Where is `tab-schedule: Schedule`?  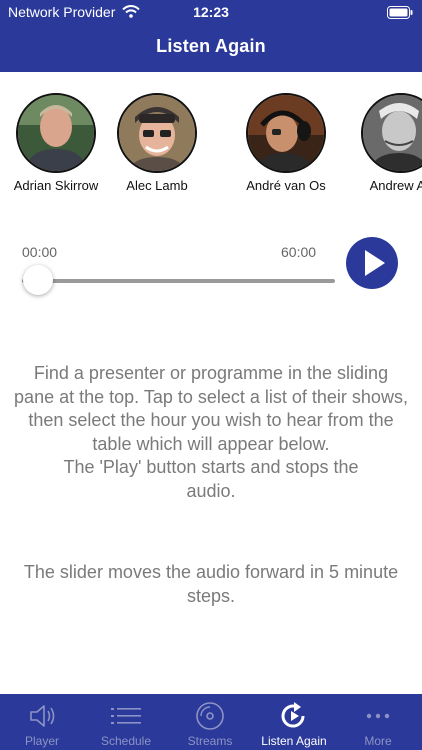
tab-schedule: Schedule is located at coordinates (126, 722).